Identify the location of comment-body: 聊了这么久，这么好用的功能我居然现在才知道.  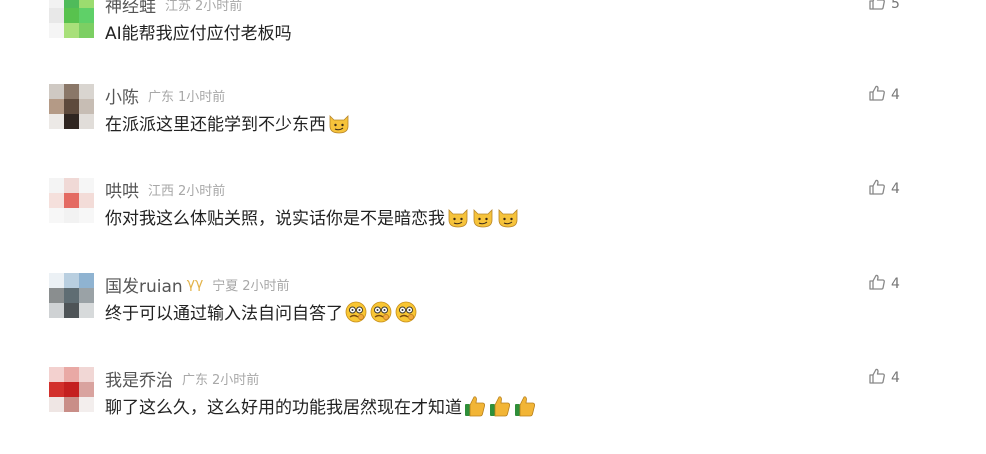
(321, 405).